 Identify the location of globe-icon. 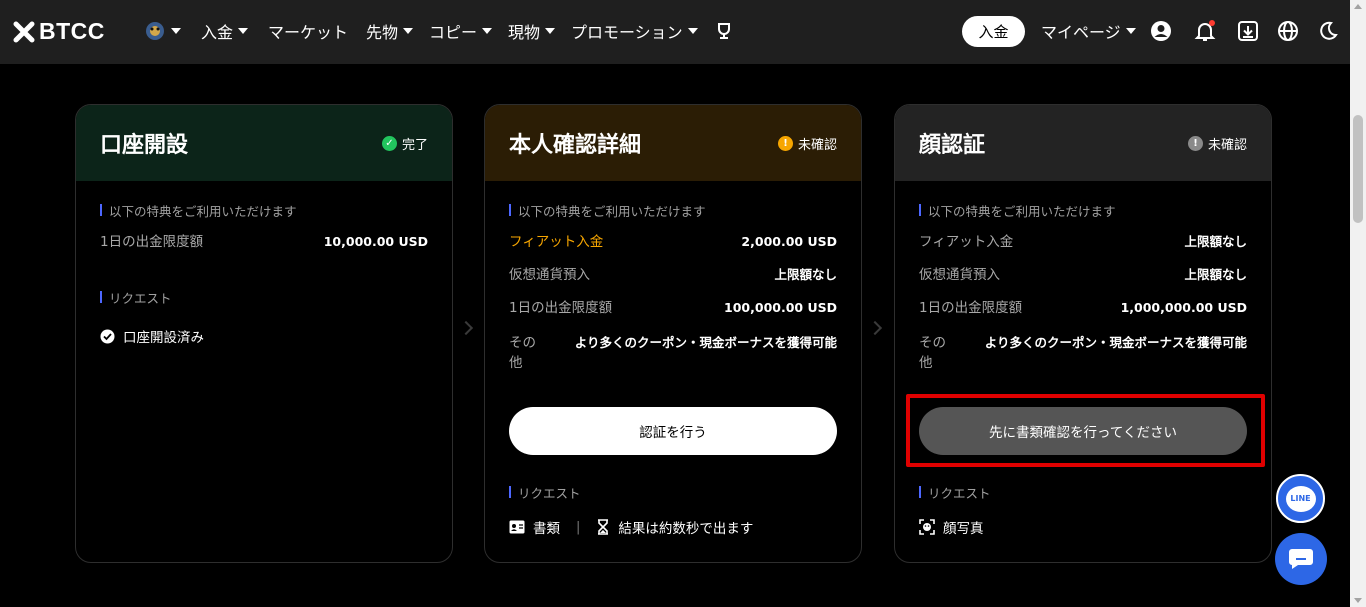
(1288, 31).